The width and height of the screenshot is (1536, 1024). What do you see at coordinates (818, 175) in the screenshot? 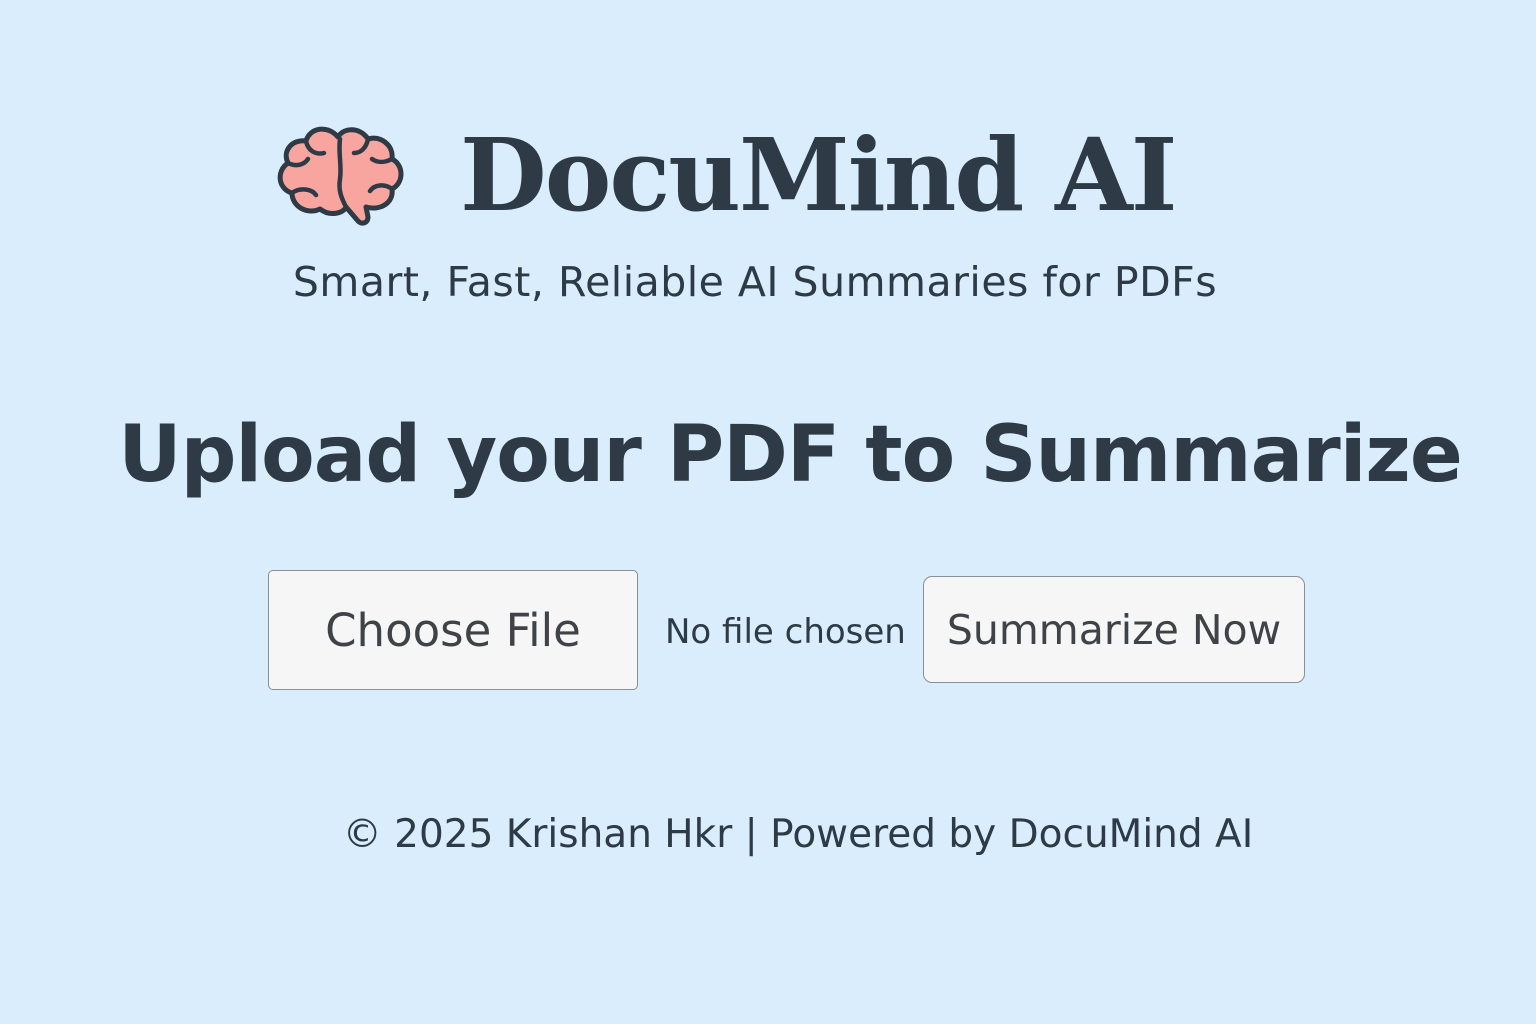
I see `app-title: DocuMind AI` at bounding box center [818, 175].